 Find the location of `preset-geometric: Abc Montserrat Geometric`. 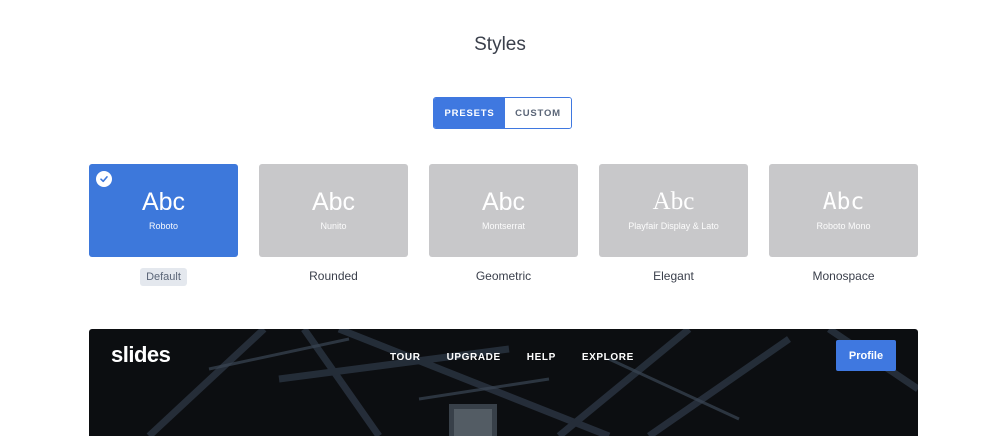

preset-geometric: Abc Montserrat Geometric is located at coordinates (503, 224).